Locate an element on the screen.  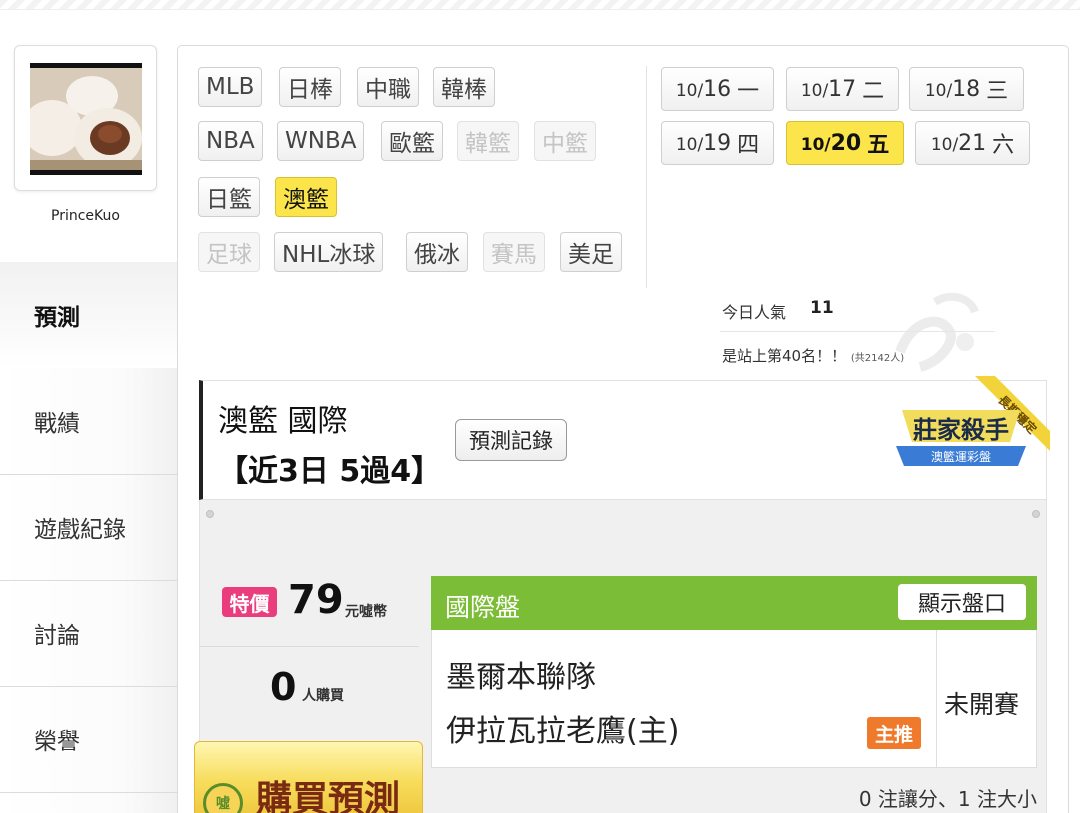
decorative-flourish is located at coordinates (937, 332).